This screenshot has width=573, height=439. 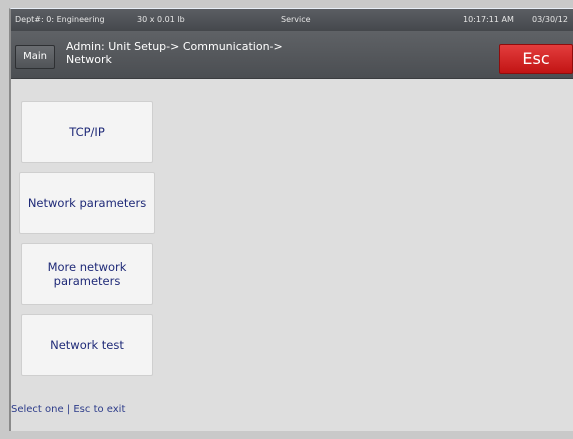 I want to click on network-parameters-label: Network parameters, so click(x=87, y=203).